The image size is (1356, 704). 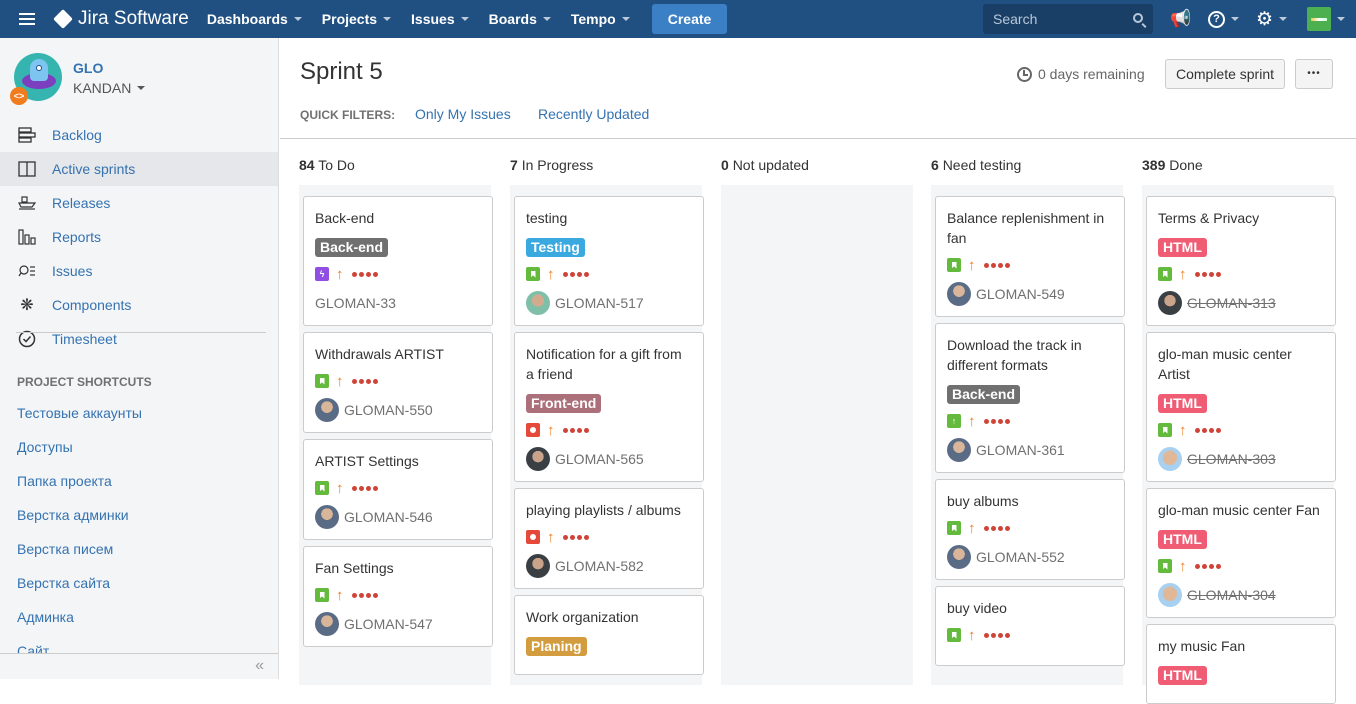 What do you see at coordinates (609, 635) in the screenshot?
I see `issue-card: Work organization Planing` at bounding box center [609, 635].